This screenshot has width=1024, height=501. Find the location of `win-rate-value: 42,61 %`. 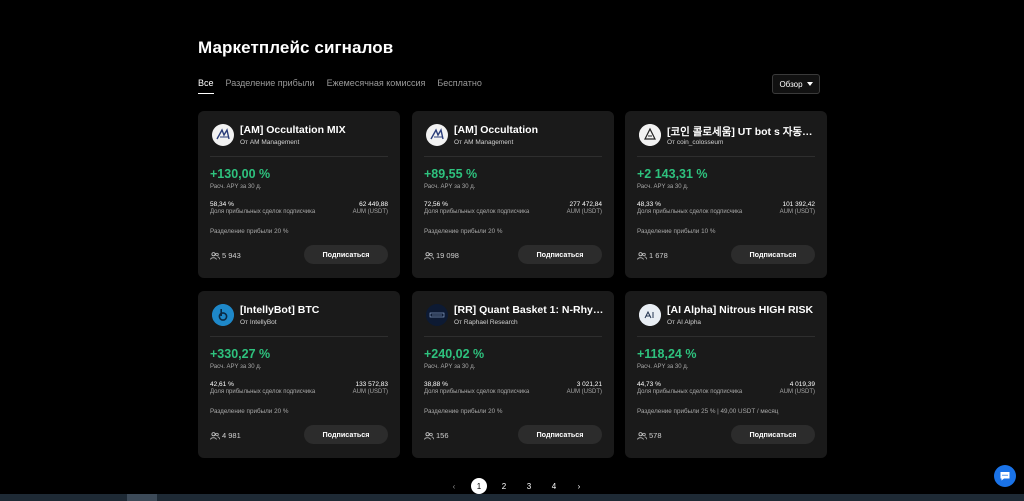

win-rate-value: 42,61 % is located at coordinates (222, 384).